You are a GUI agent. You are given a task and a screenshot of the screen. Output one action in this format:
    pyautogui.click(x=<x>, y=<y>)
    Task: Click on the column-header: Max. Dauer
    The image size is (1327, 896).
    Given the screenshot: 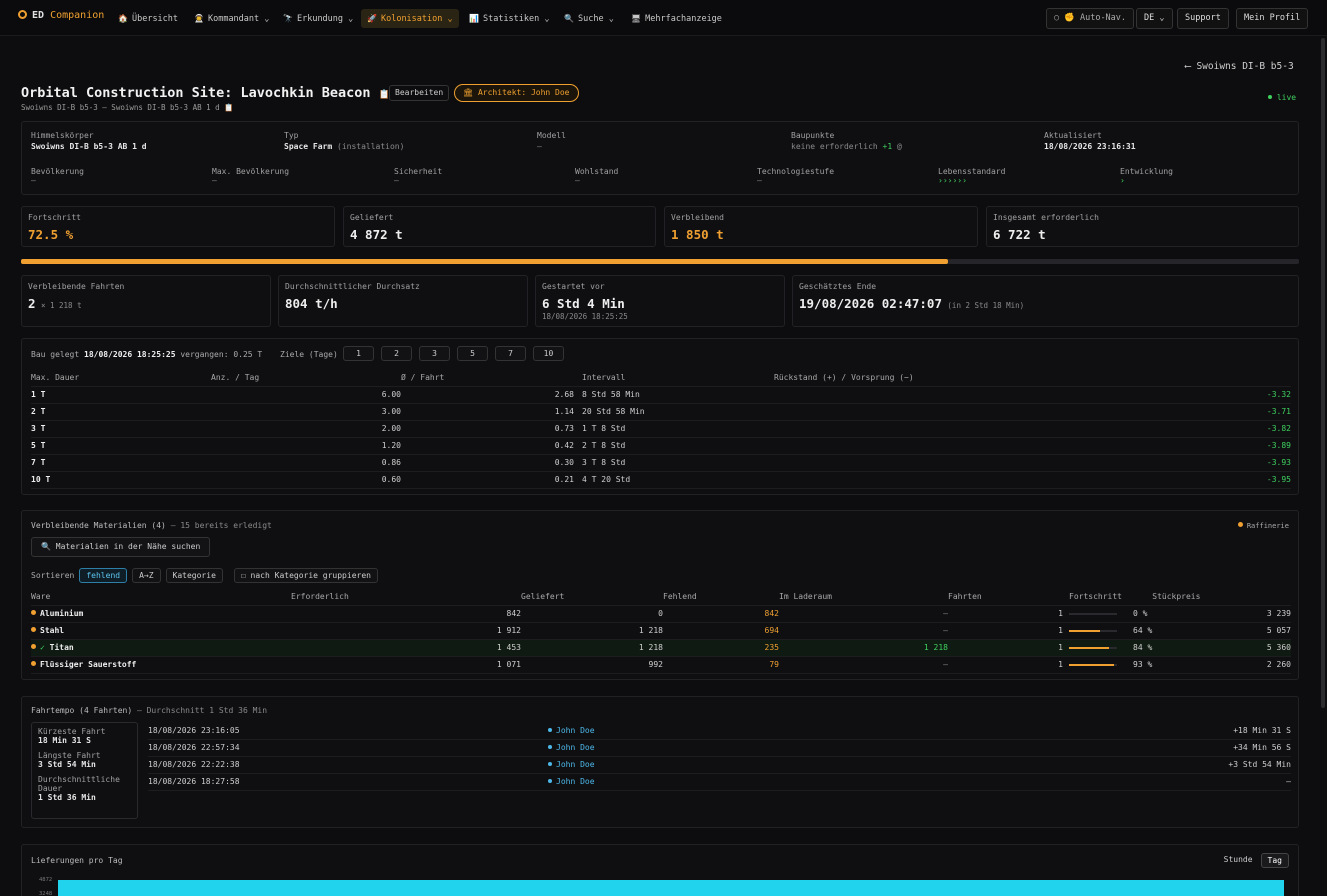 What is the action you would take?
    pyautogui.click(x=121, y=378)
    